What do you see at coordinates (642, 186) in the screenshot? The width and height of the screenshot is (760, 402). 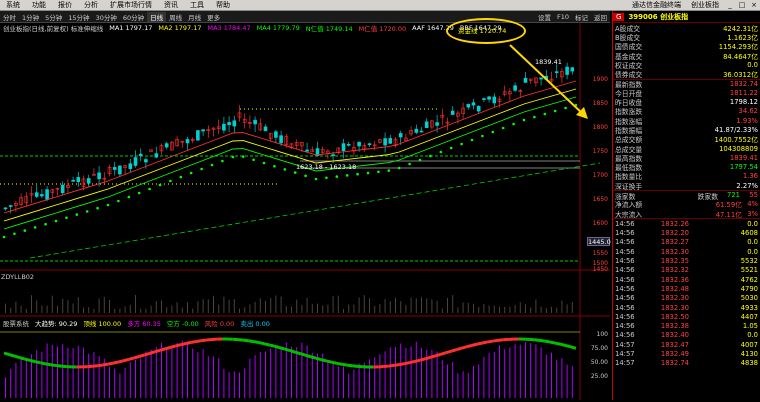 I see `stat-label: 深证换手` at bounding box center [642, 186].